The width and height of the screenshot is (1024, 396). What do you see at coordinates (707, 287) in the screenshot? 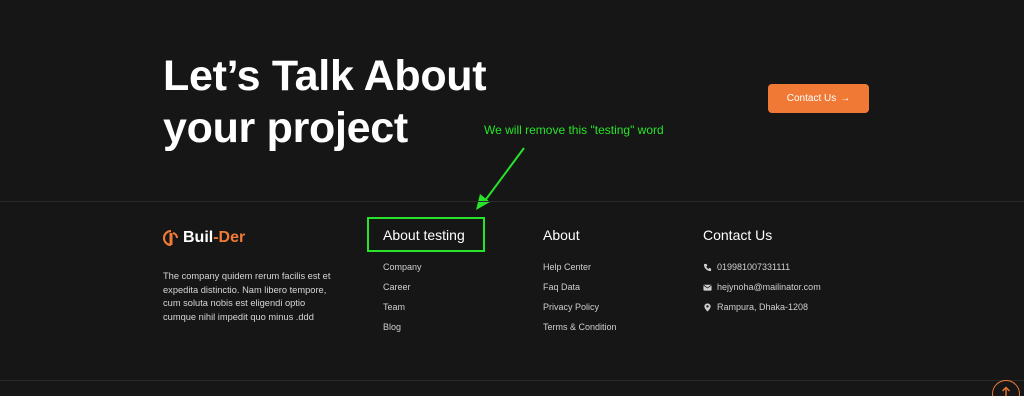
I see `mail-icon` at bounding box center [707, 287].